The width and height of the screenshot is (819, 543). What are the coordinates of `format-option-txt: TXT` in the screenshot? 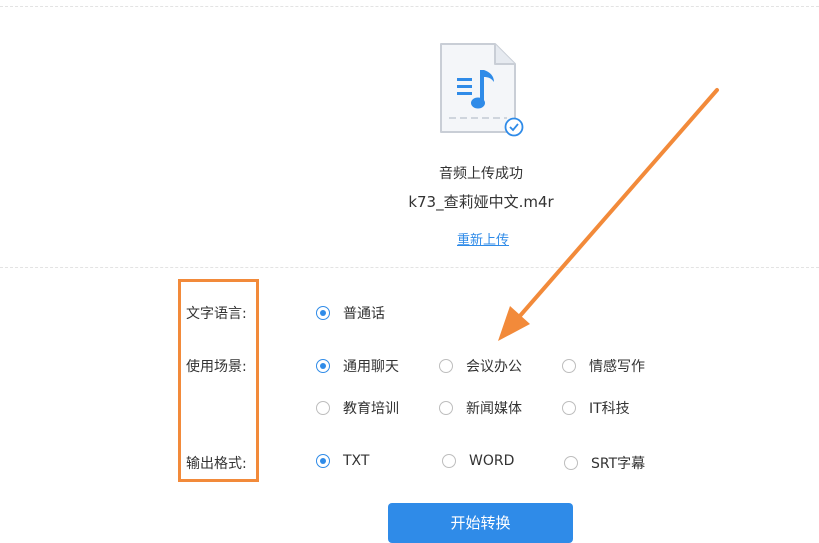 It's located at (342, 461).